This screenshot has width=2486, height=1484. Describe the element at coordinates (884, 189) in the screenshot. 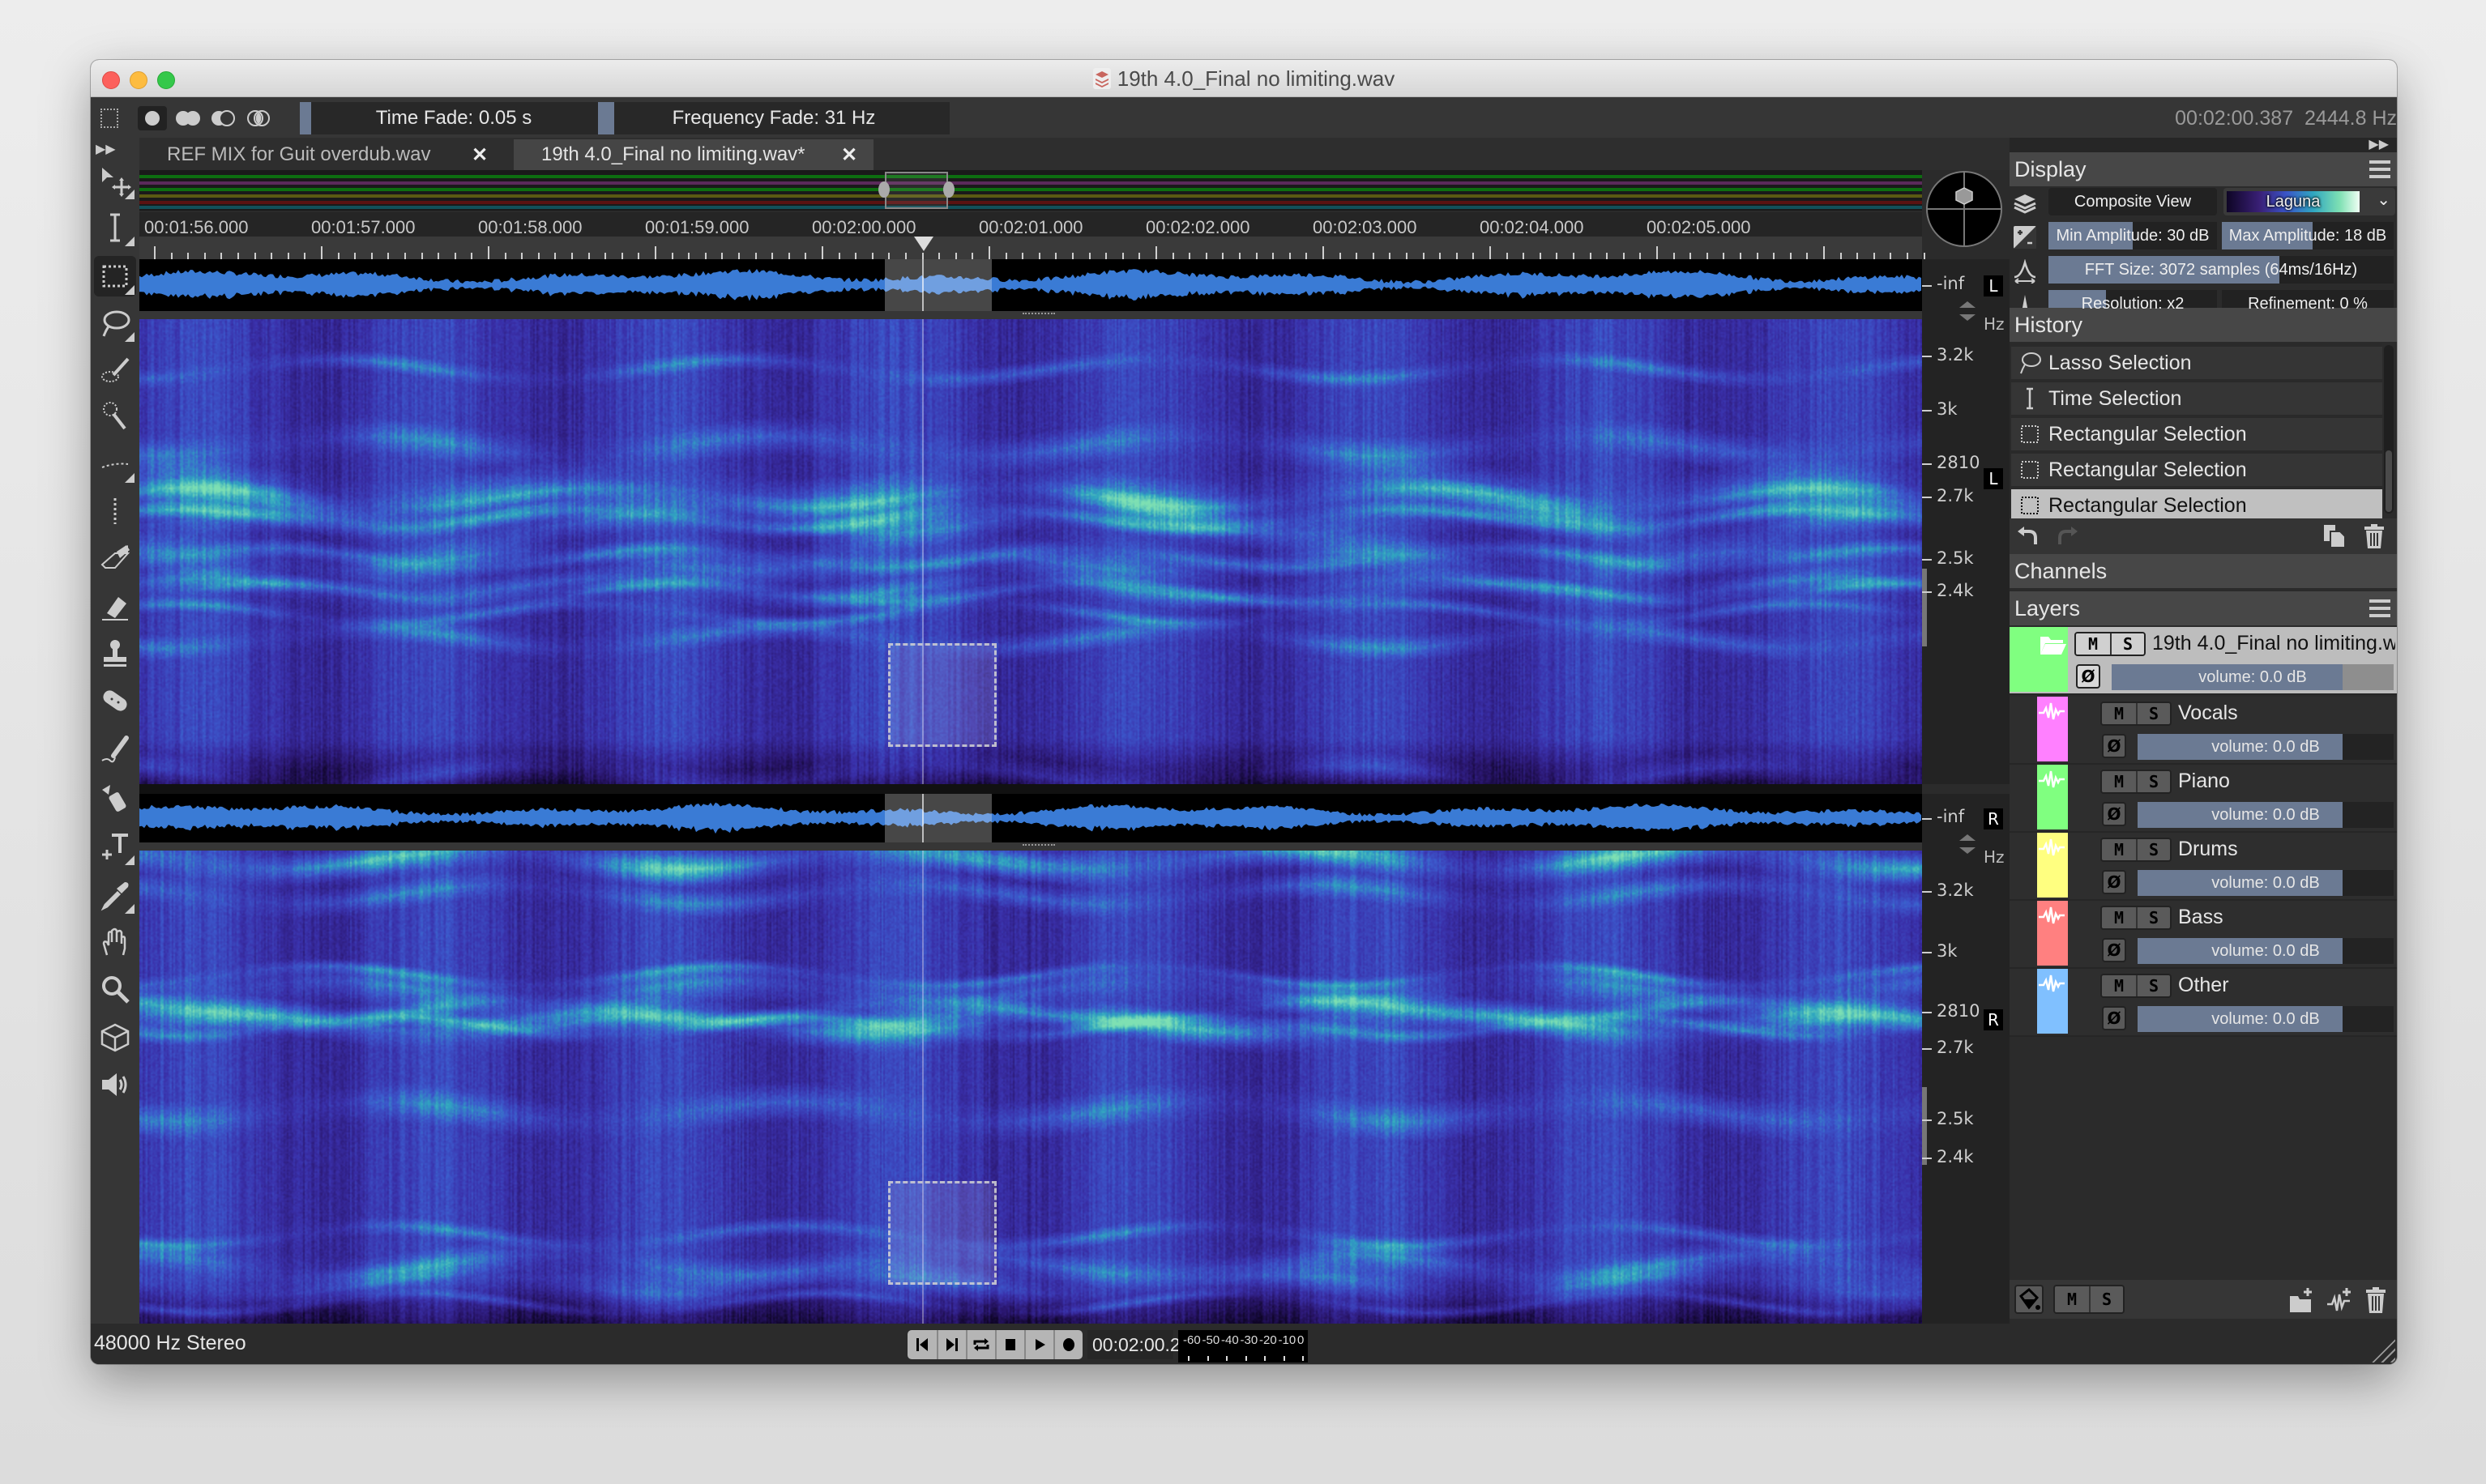

I see `overview-left-handle` at that location.